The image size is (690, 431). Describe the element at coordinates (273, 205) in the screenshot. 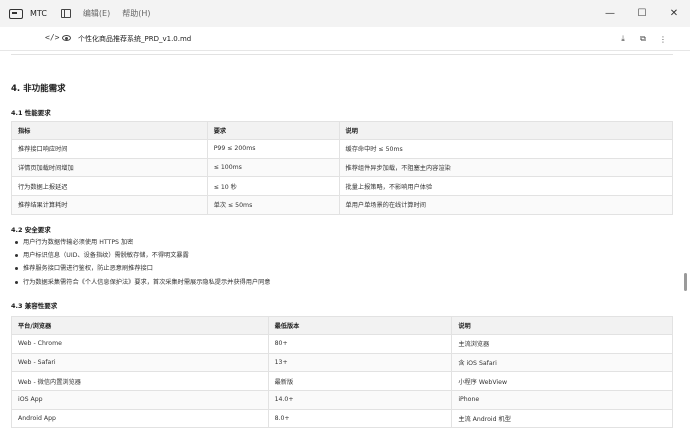

I see `table-cell: 单次 ≤ 50ms` at that location.